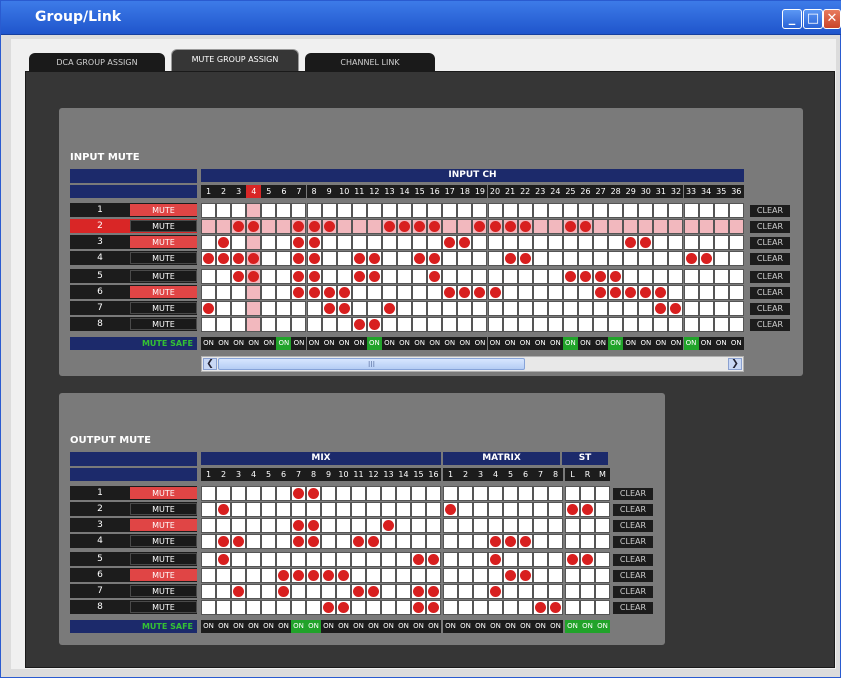  What do you see at coordinates (97, 63) in the screenshot?
I see `tab-dca-group-assign: DCA GROUP ASSIGN` at bounding box center [97, 63].